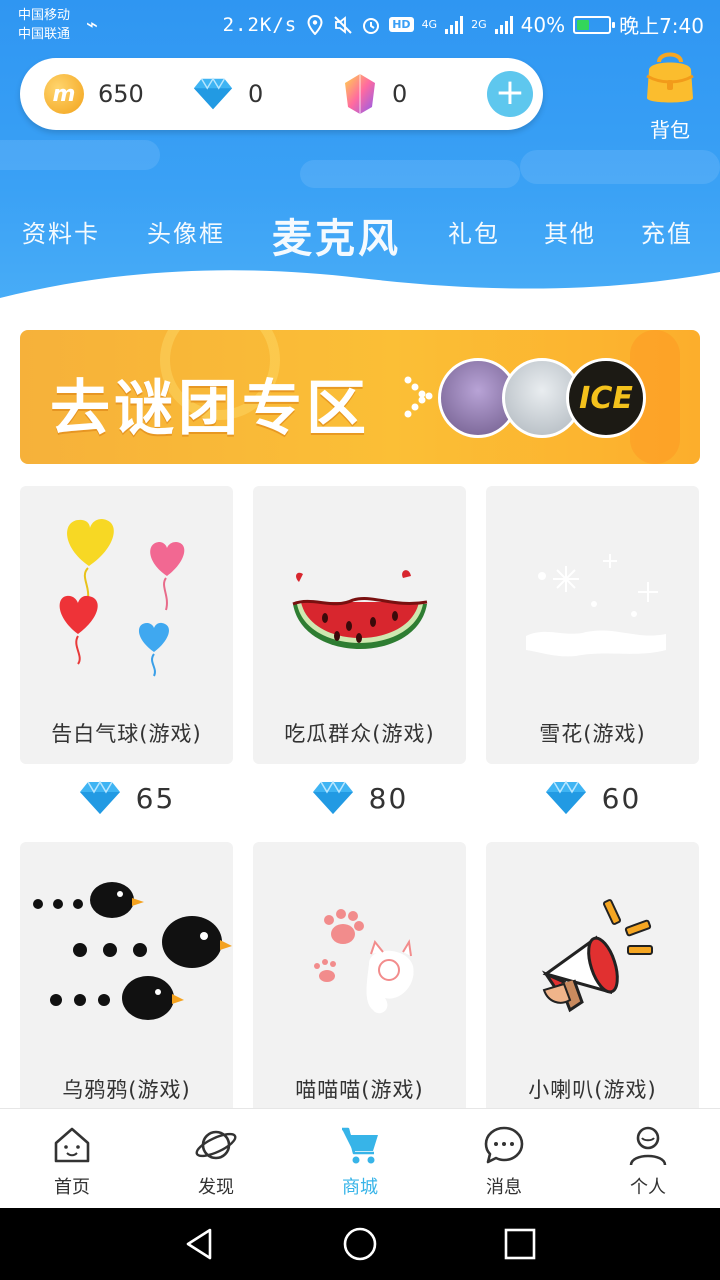 Image resolution: width=720 pixels, height=1280 pixels. I want to click on backpack-icon, so click(670, 77).